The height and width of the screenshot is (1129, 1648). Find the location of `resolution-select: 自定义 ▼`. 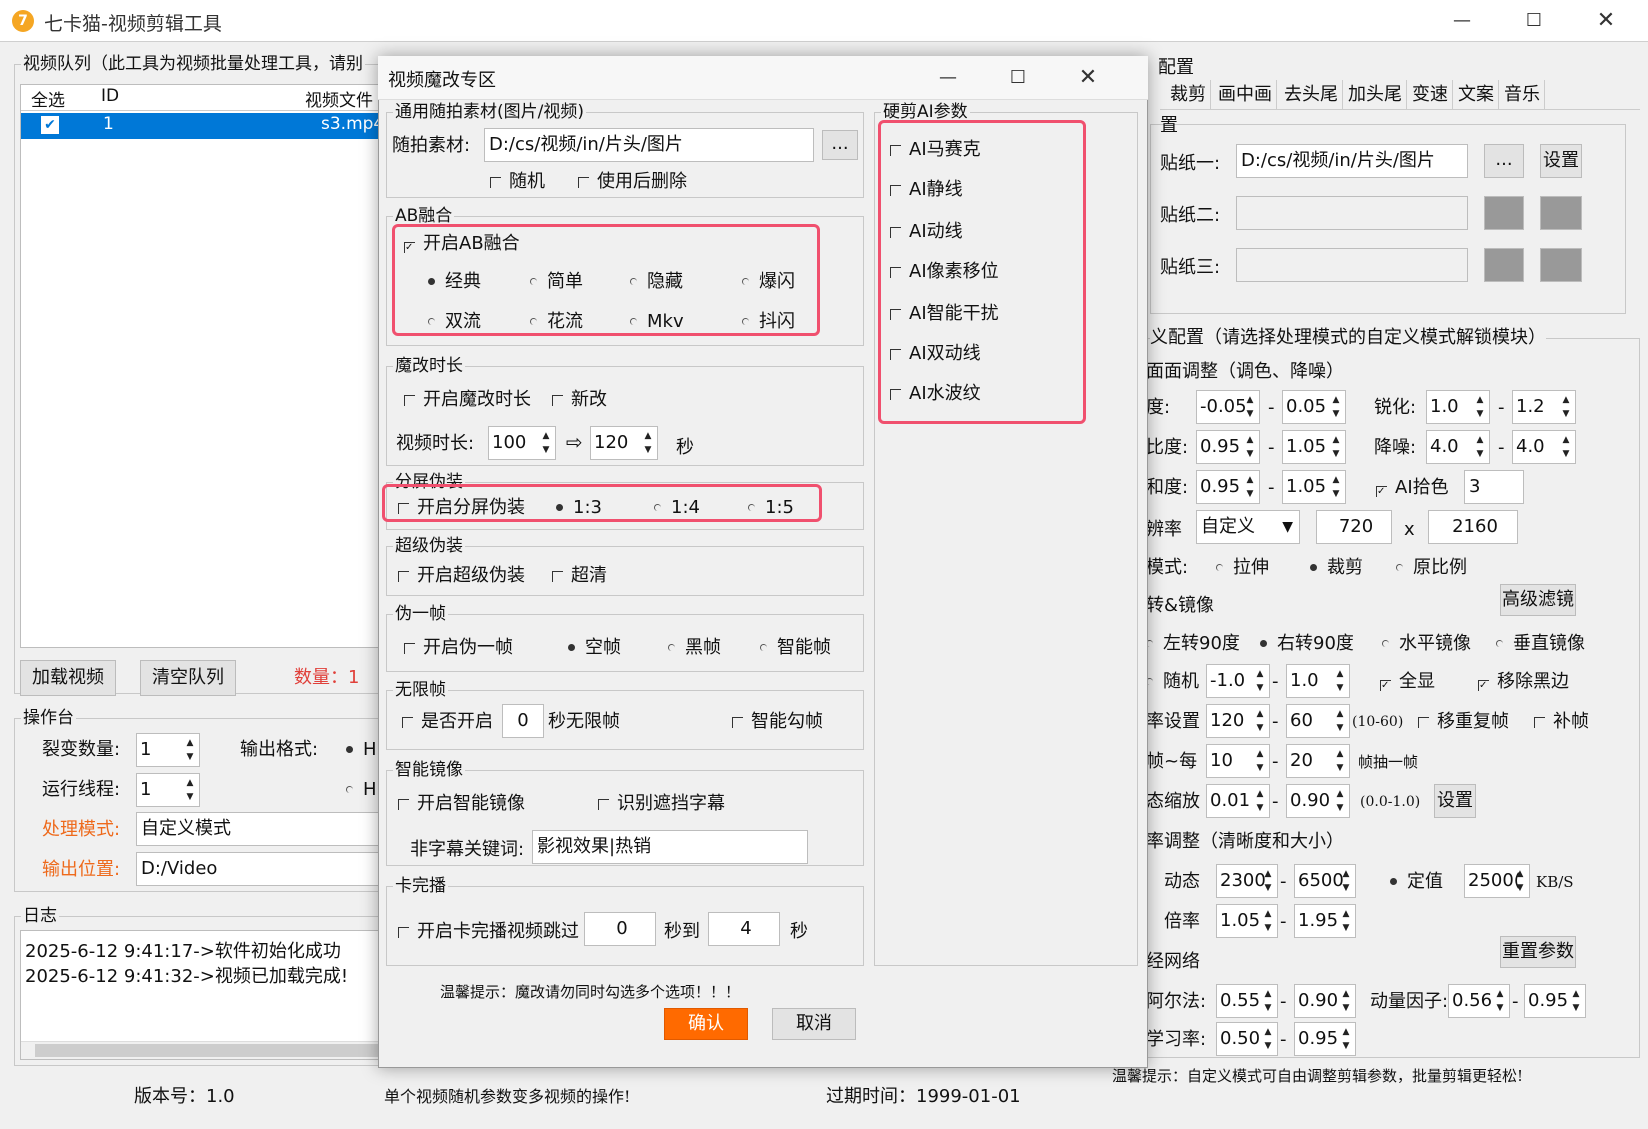

resolution-select: 自定义 ▼ is located at coordinates (1248, 527).